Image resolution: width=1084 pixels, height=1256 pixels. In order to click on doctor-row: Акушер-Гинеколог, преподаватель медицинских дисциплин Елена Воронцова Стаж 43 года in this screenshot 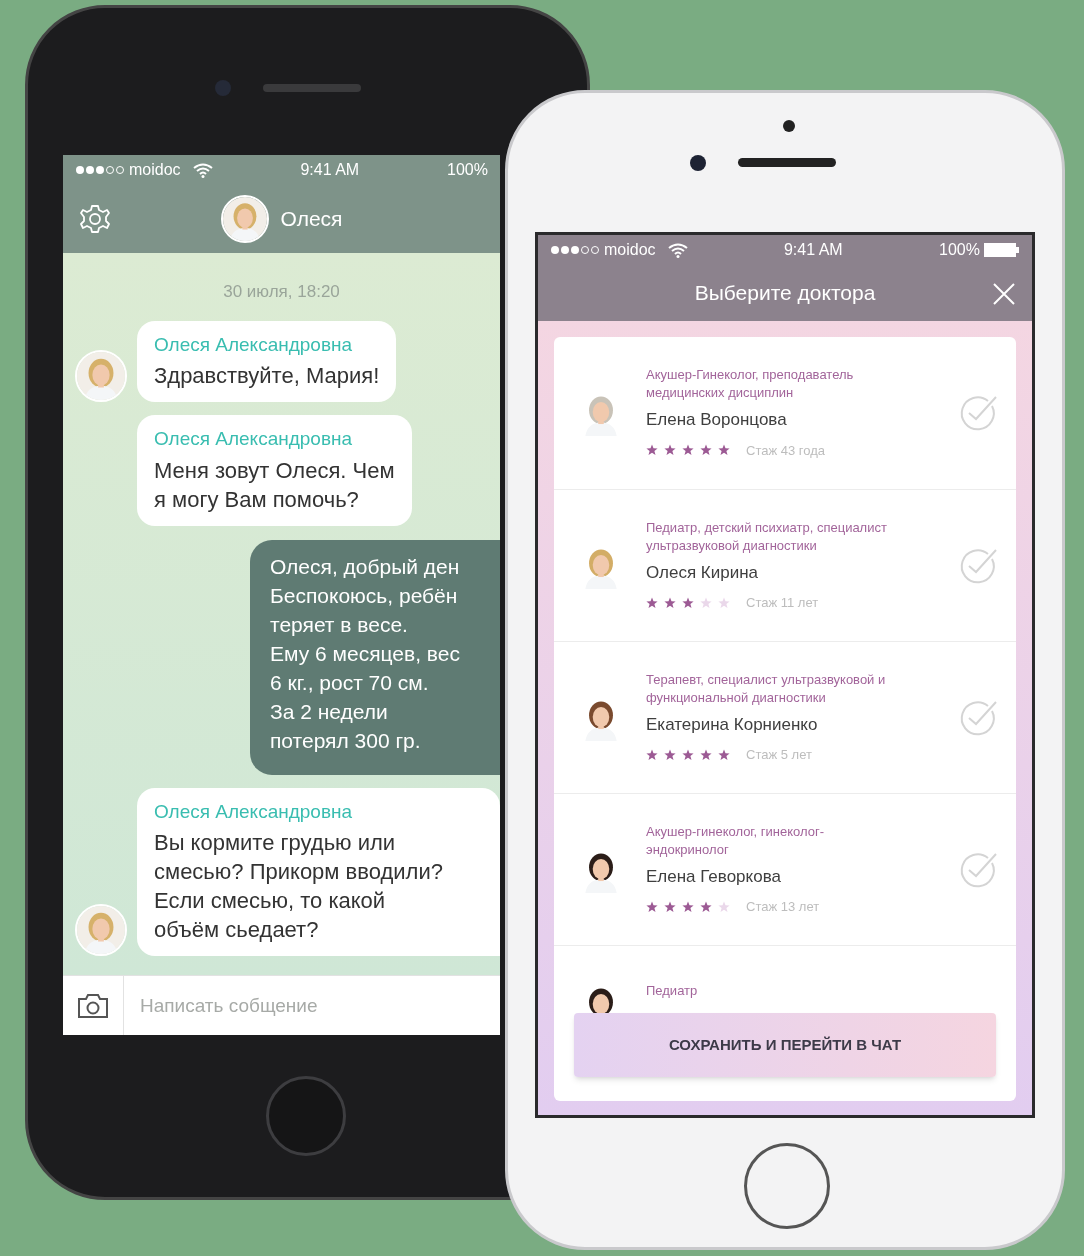, I will do `click(785, 413)`.